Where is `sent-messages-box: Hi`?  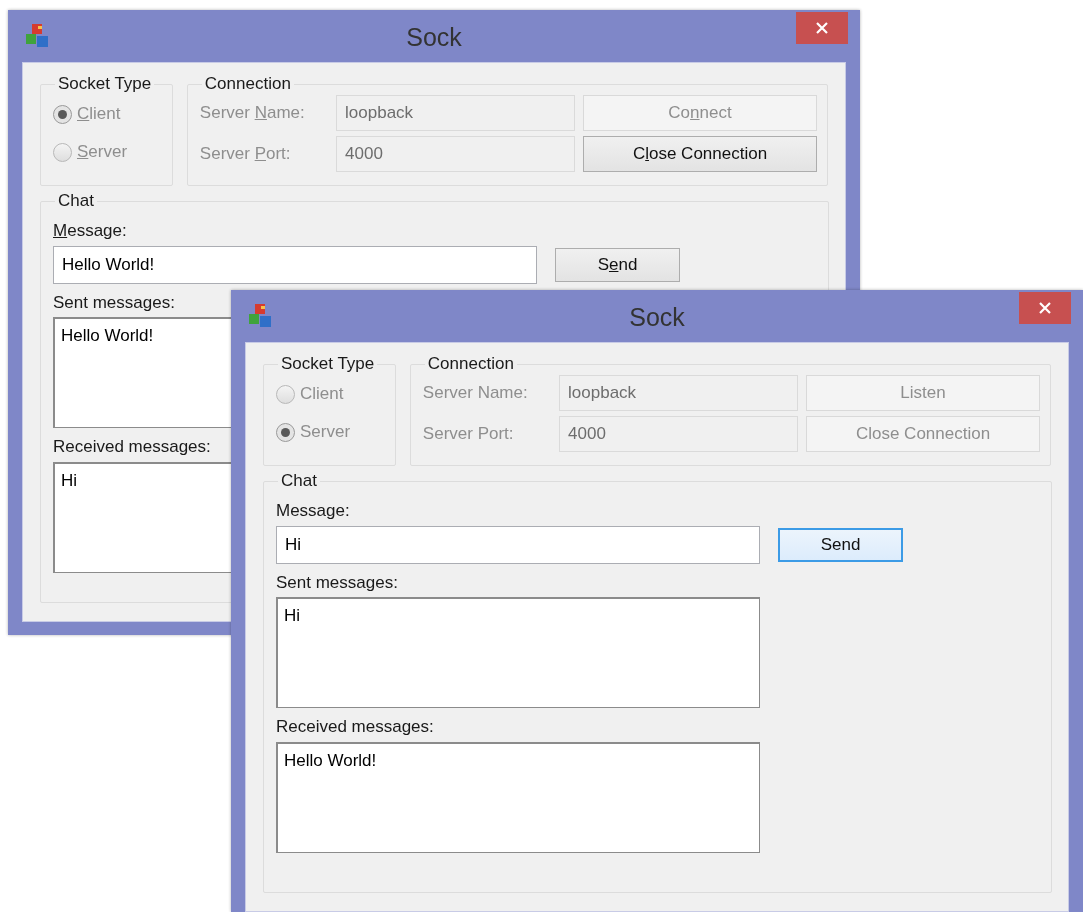 sent-messages-box: Hi is located at coordinates (518, 652).